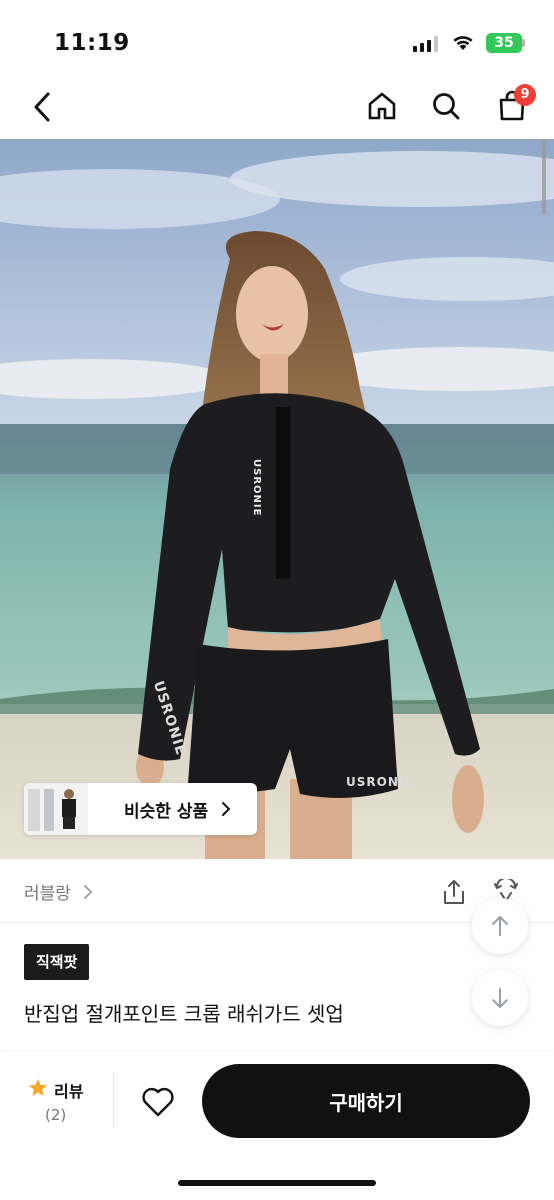 Image resolution: width=554 pixels, height=1200 pixels. I want to click on similar-products-button: 비슷한 상품, so click(140, 809).